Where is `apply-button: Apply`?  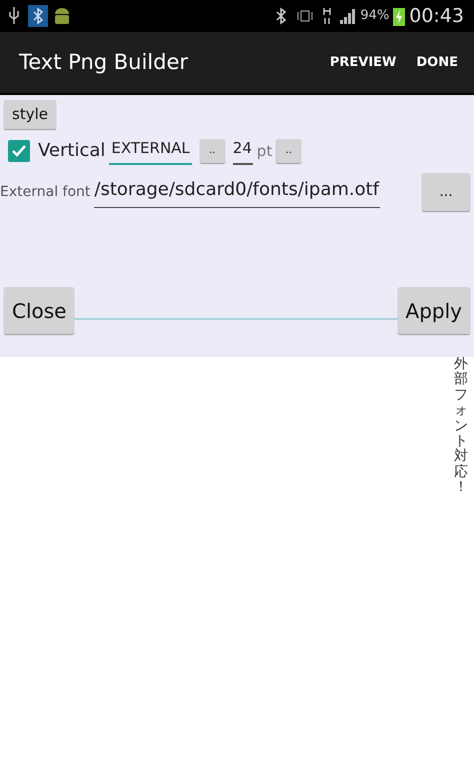 apply-button: Apply is located at coordinates (434, 310).